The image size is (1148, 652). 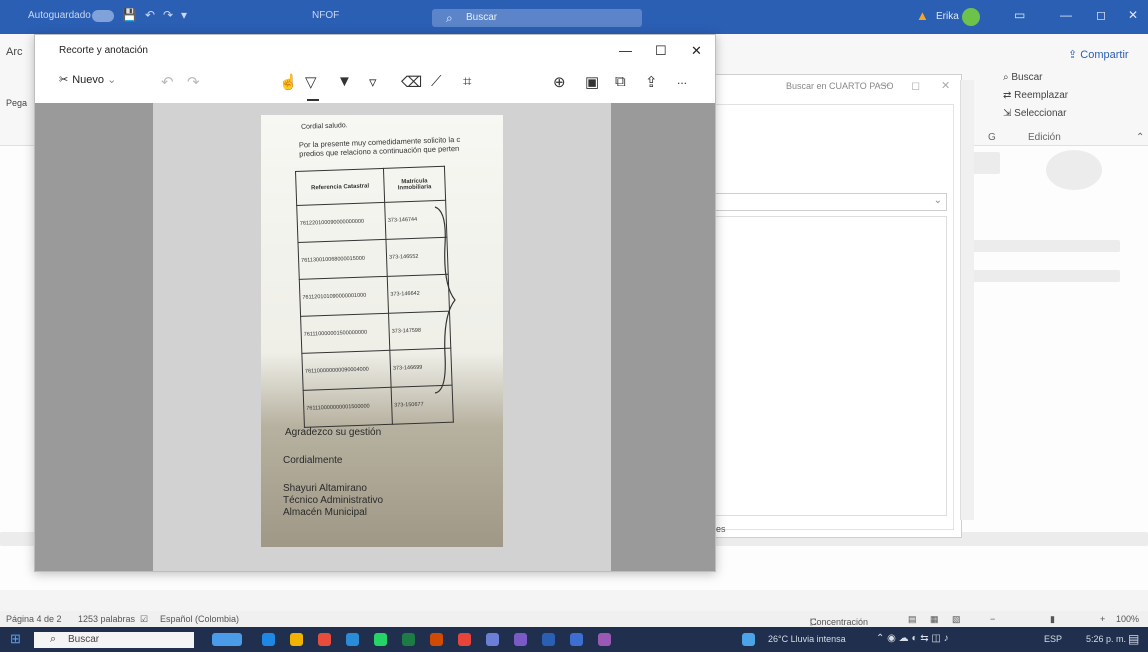 What do you see at coordinates (1034, 113) in the screenshot?
I see `select-button: ⇲ Seleccionar` at bounding box center [1034, 113].